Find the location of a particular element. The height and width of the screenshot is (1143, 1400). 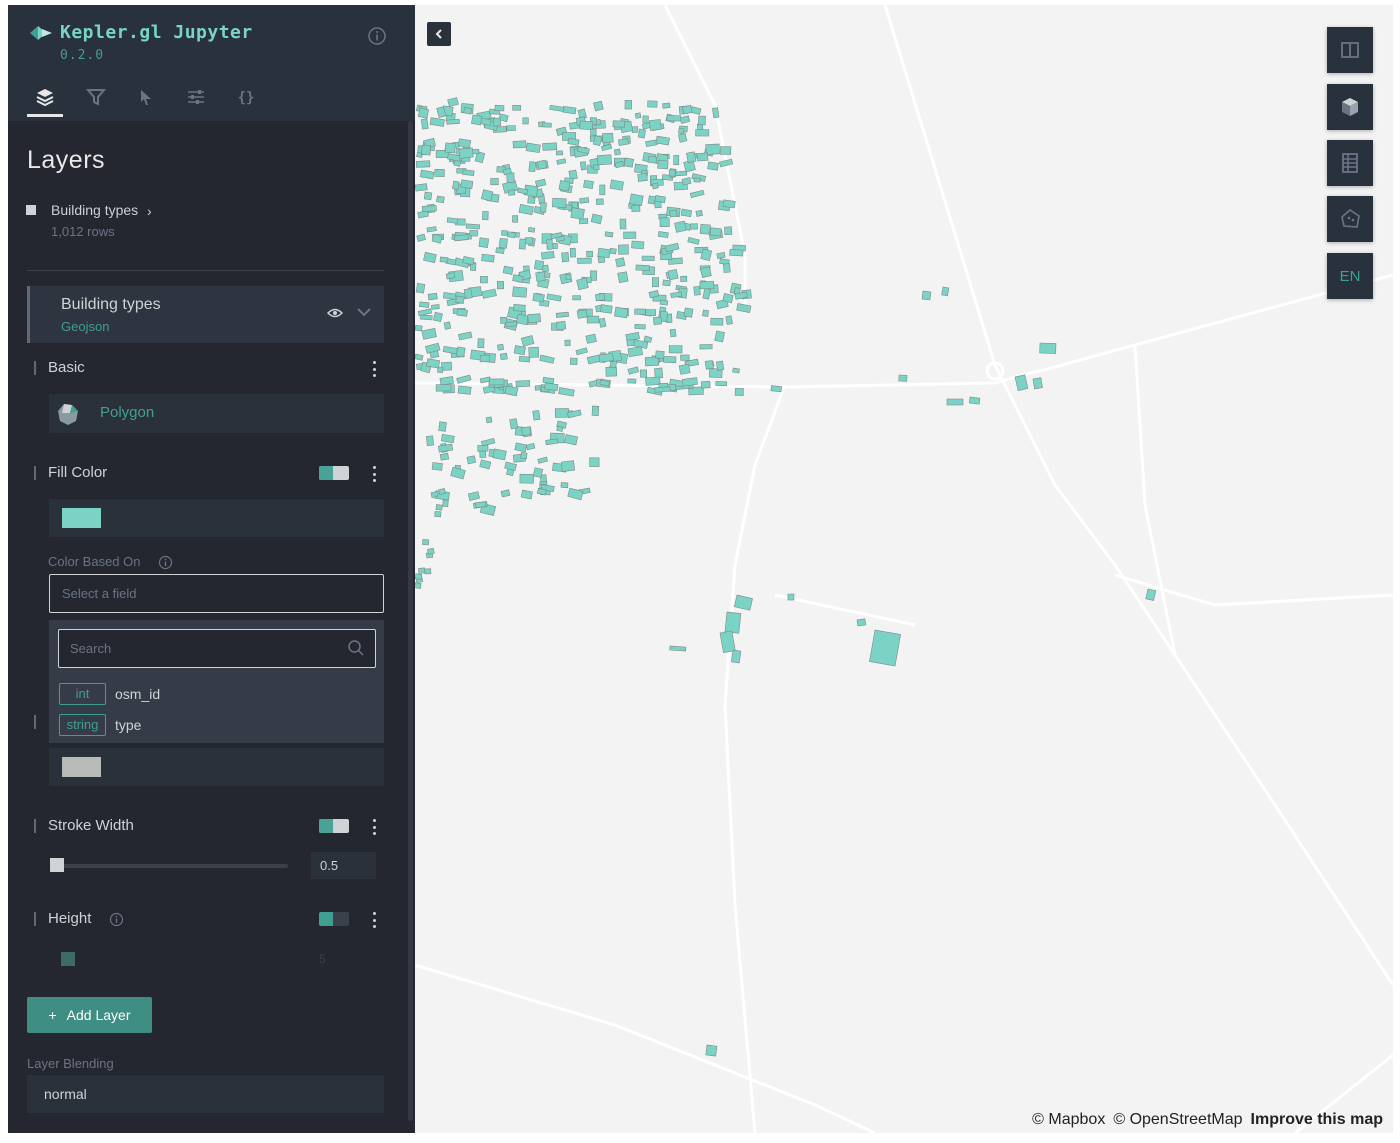

plus-icon: + is located at coordinates (52, 1015).